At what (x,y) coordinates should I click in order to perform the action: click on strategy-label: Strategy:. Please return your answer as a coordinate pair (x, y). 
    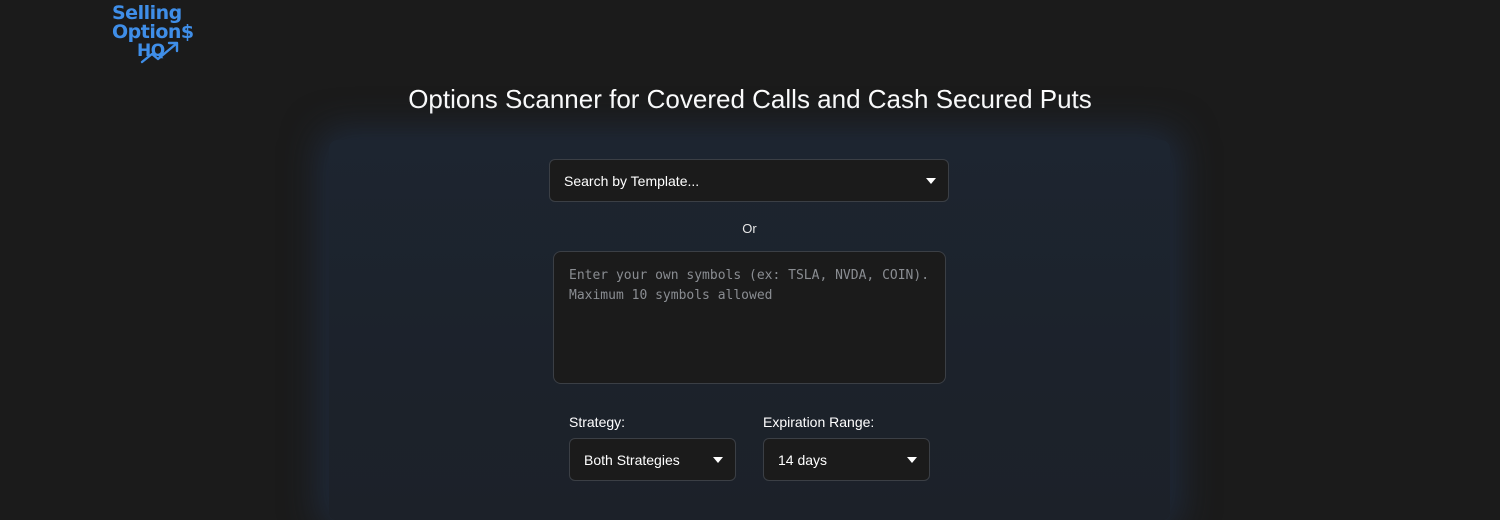
    Looking at the image, I should click on (597, 422).